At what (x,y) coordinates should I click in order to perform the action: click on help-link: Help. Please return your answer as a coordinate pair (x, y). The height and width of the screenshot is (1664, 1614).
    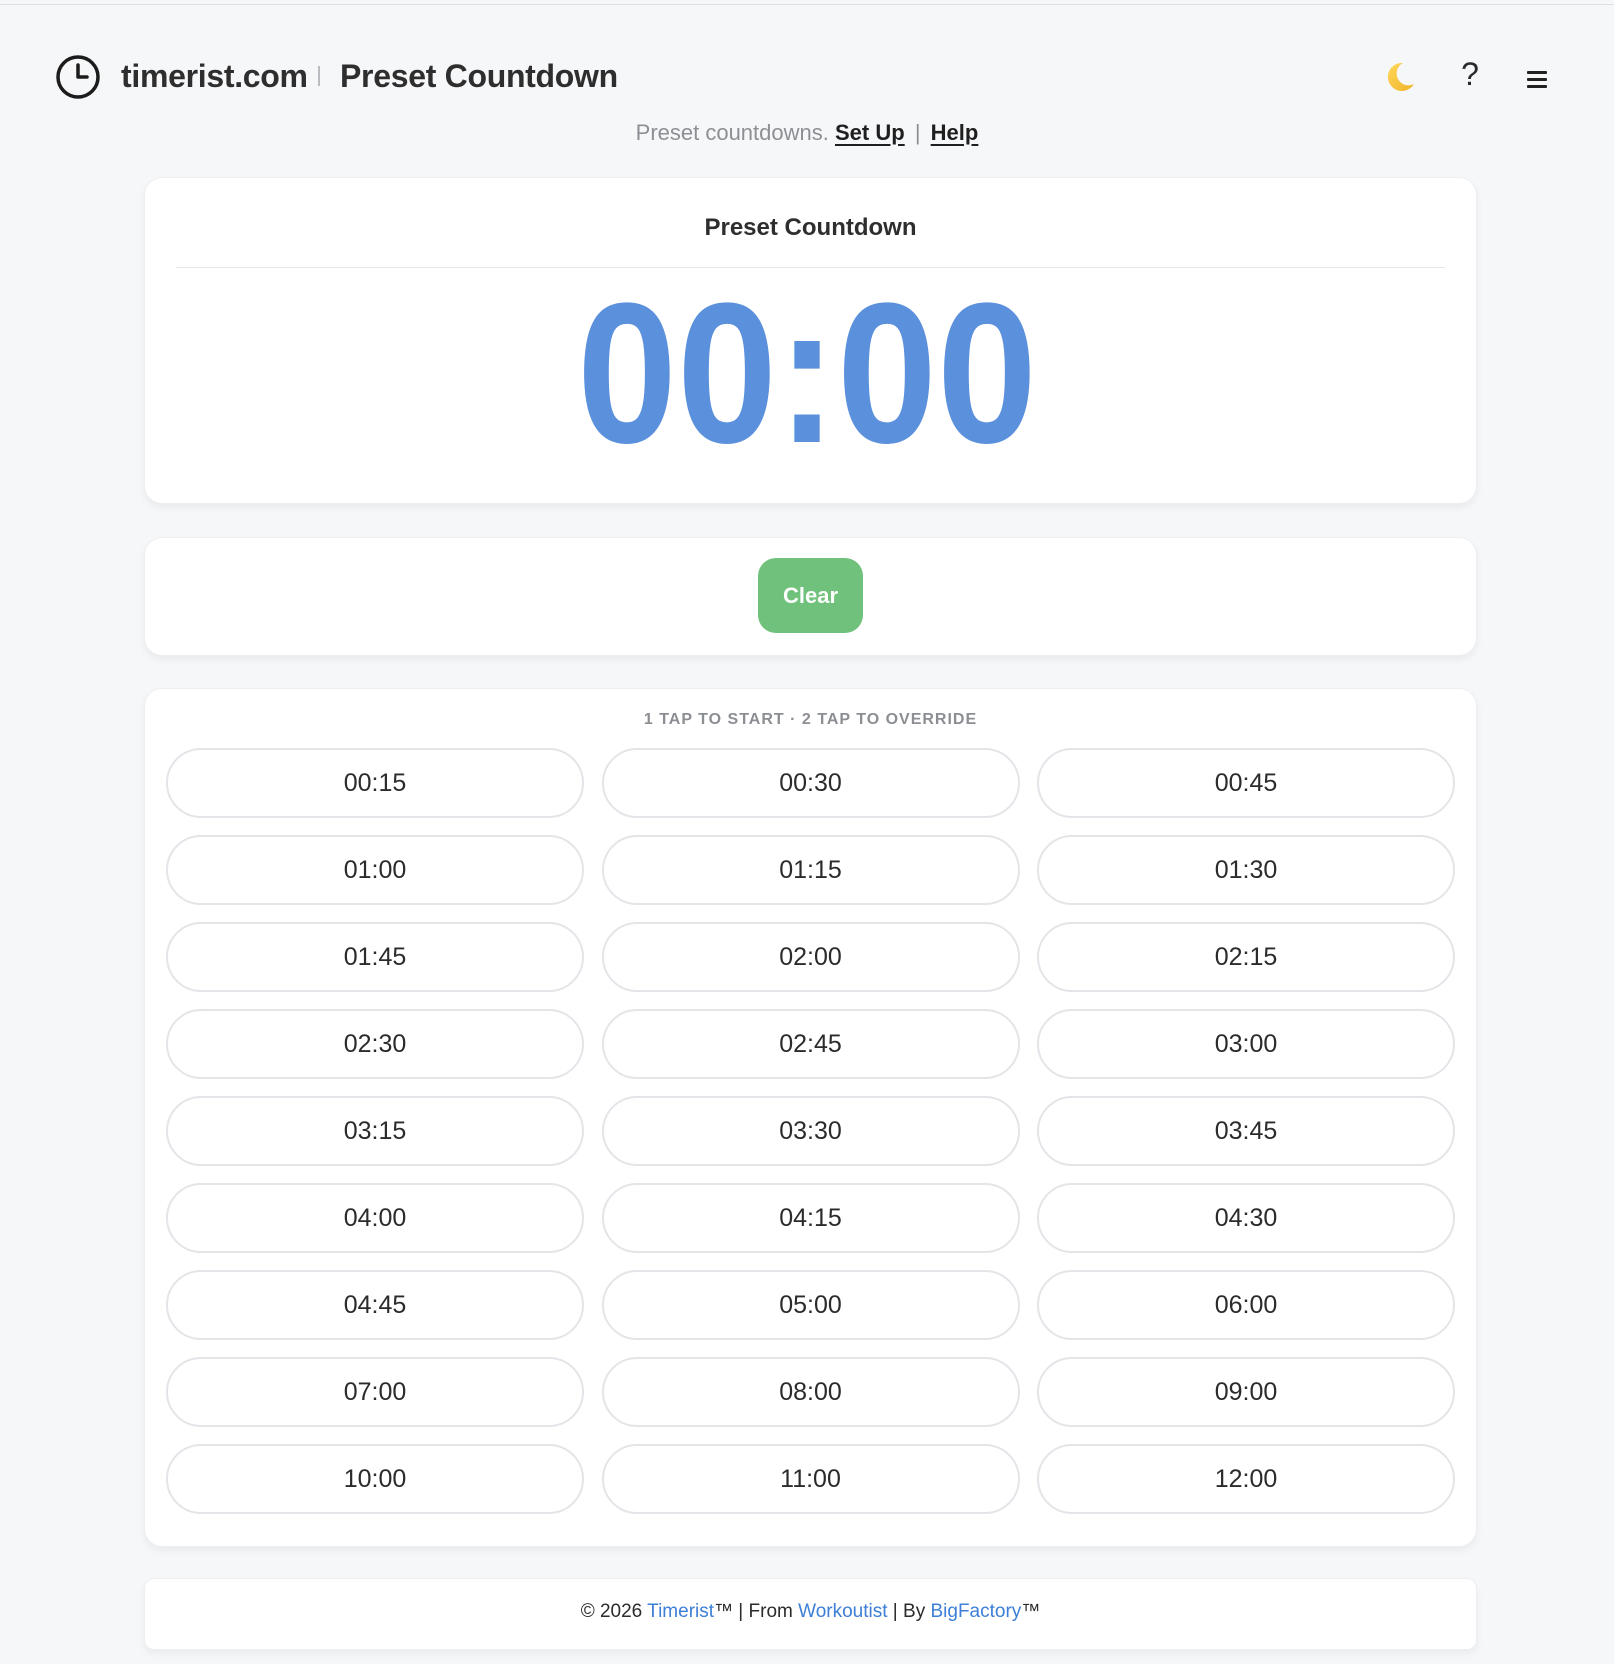
    Looking at the image, I should click on (955, 132).